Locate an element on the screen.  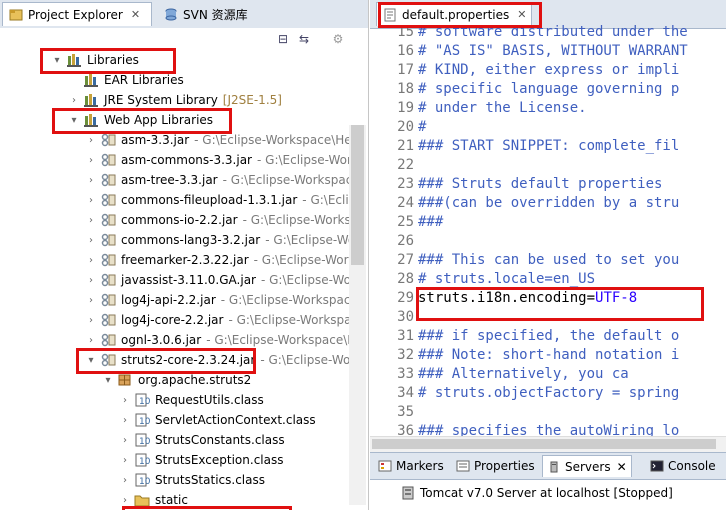
tree-item: › 101 ServletActionContext.class is located at coordinates (217, 420).